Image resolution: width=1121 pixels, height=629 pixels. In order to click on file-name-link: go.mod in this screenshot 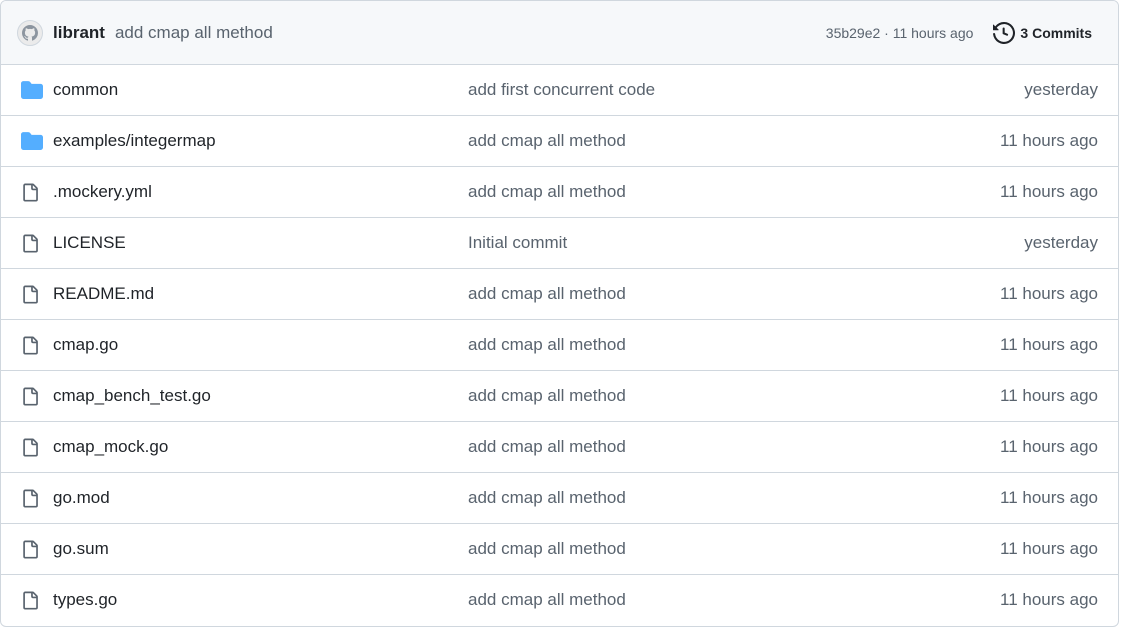, I will do `click(260, 498)`.